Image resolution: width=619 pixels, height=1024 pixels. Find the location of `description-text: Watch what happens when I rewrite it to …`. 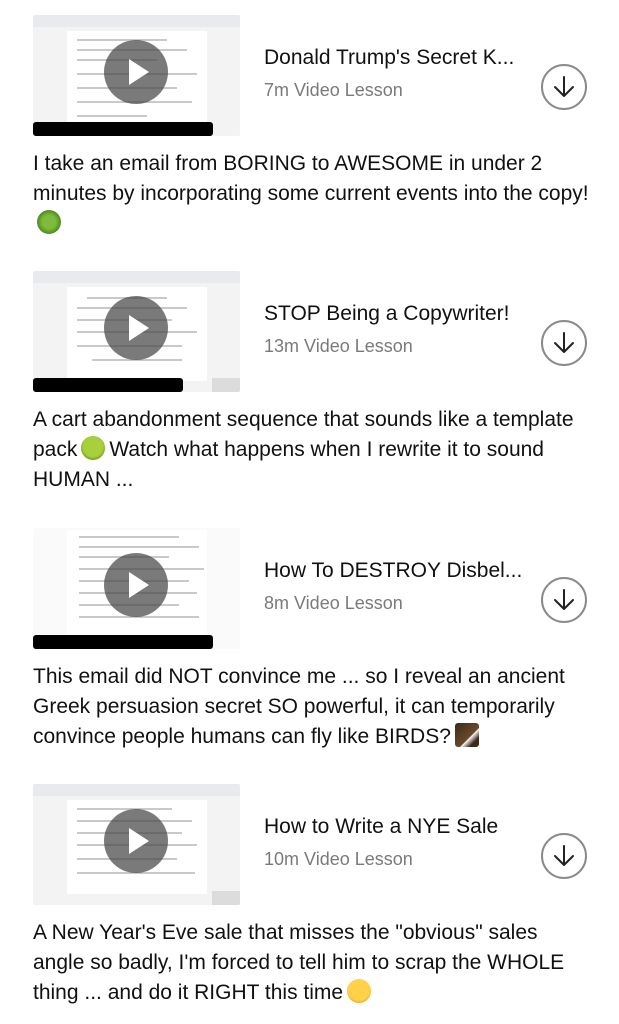

description-text: Watch what happens when I rewrite it to … is located at coordinates (288, 464).